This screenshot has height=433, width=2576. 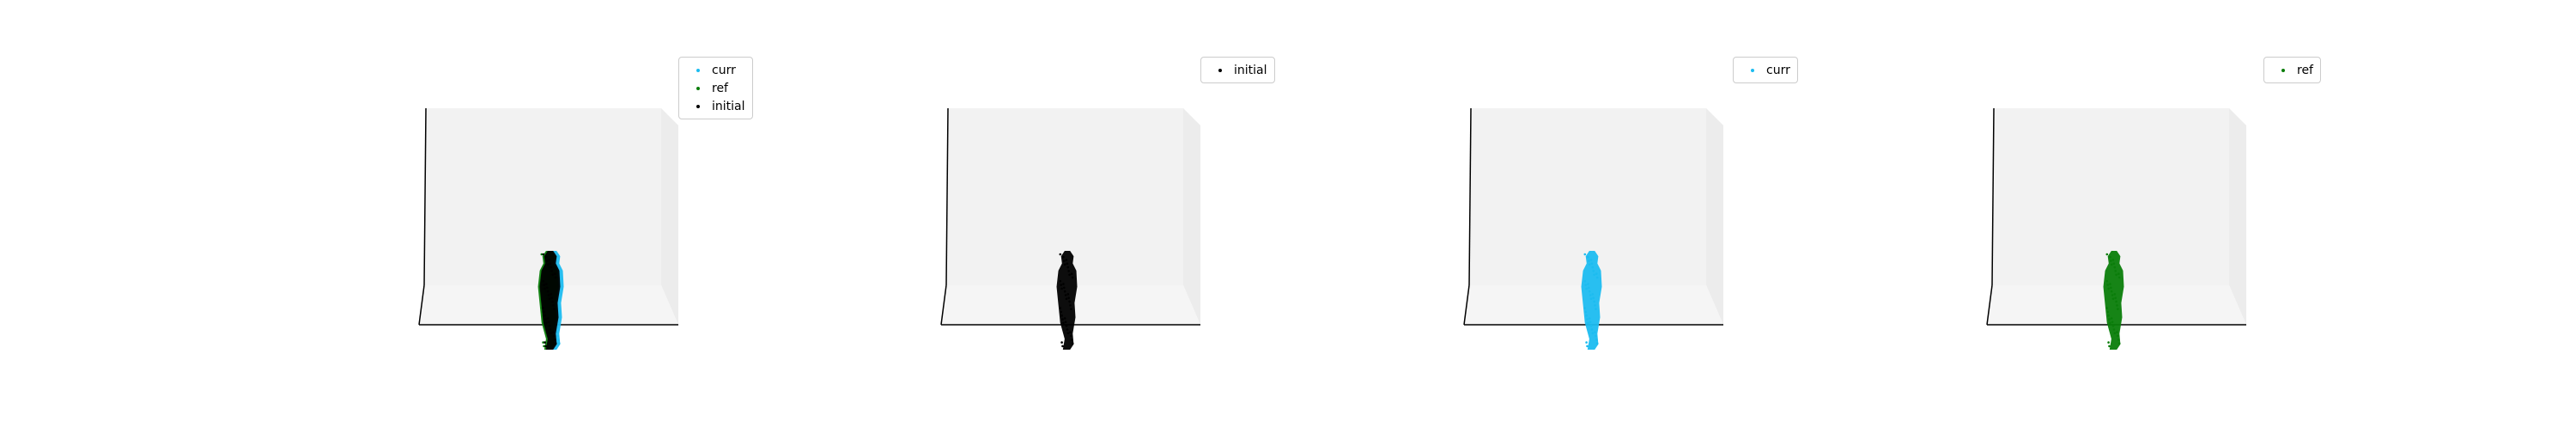 What do you see at coordinates (698, 106) in the screenshot?
I see `legend-marker-icon` at bounding box center [698, 106].